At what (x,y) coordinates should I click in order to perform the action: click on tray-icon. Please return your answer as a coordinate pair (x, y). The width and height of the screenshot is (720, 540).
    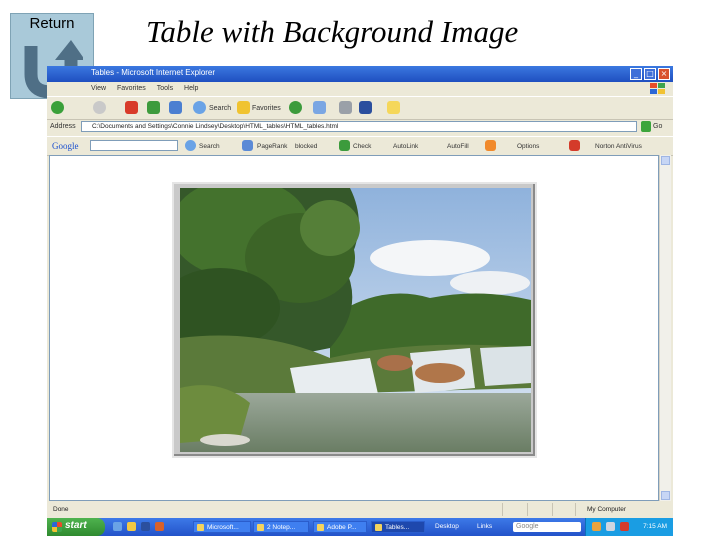
    Looking at the image, I should click on (596, 526).